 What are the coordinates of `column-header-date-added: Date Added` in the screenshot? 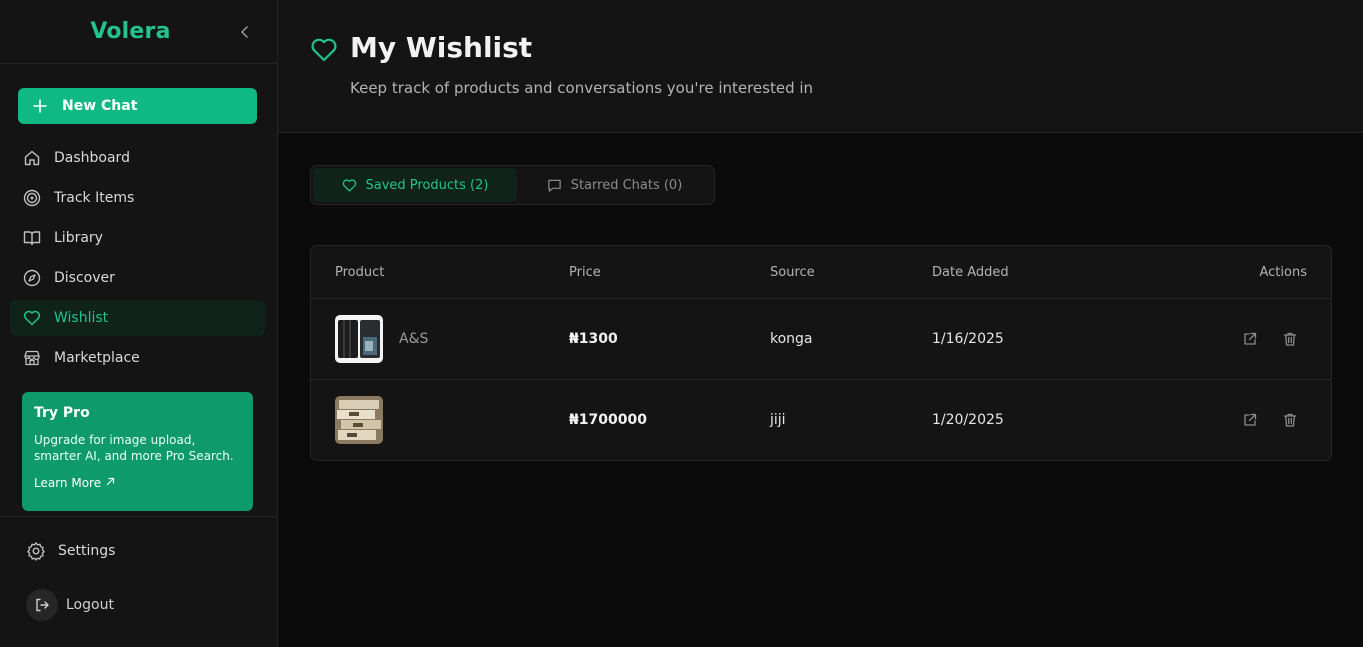 It's located at (970, 272).